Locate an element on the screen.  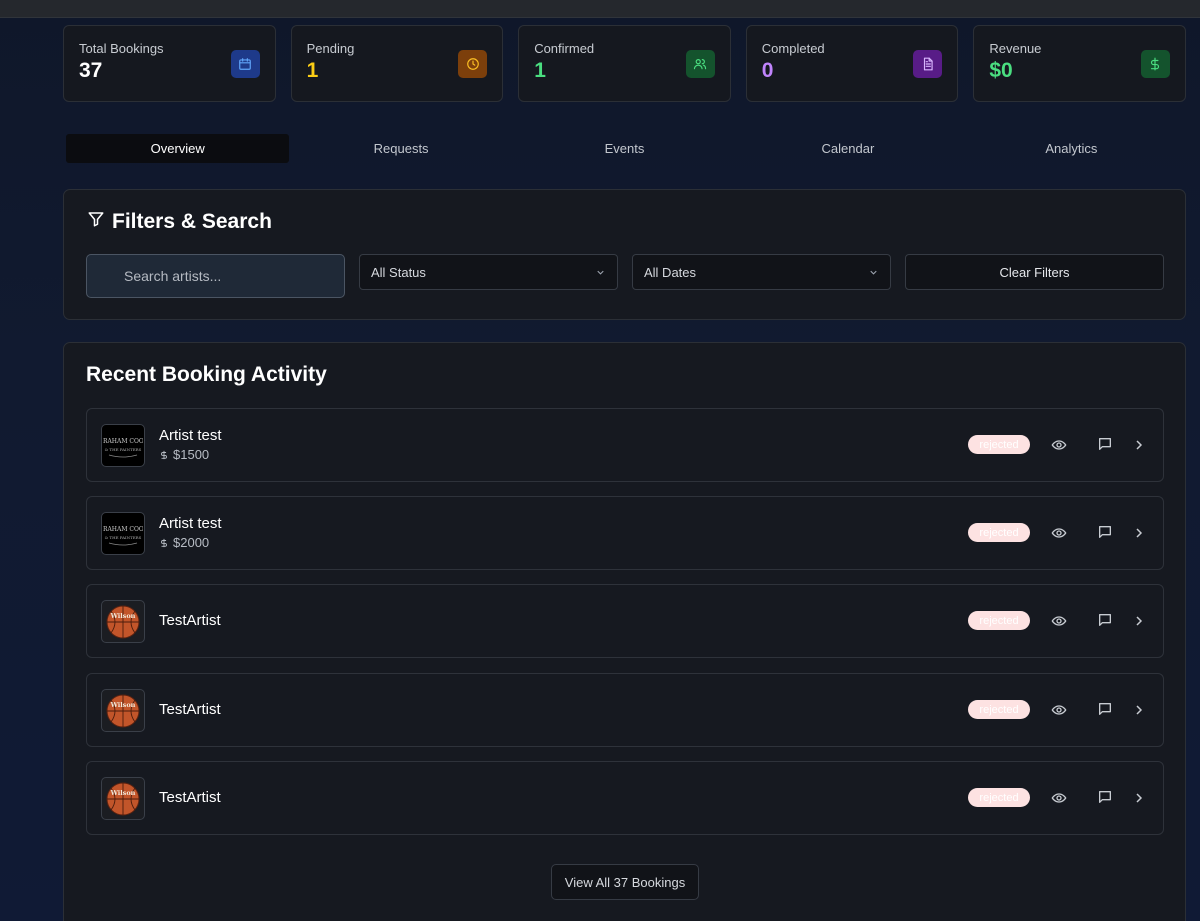
booking-price: $2000 is located at coordinates (184, 542).